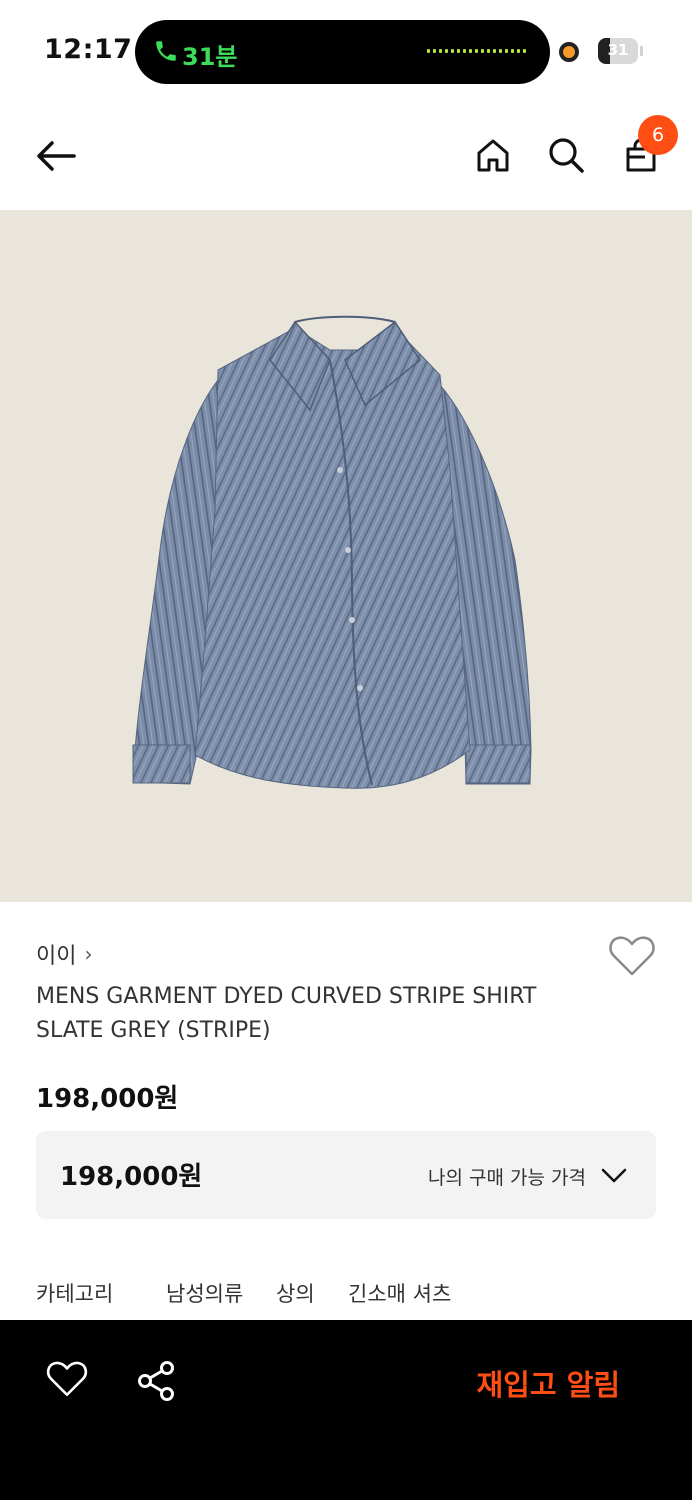 The image size is (692, 1500). What do you see at coordinates (346, 1175) in the screenshot?
I see `my-price-dropdown: 198,000원 나의 구매 가능 가격` at bounding box center [346, 1175].